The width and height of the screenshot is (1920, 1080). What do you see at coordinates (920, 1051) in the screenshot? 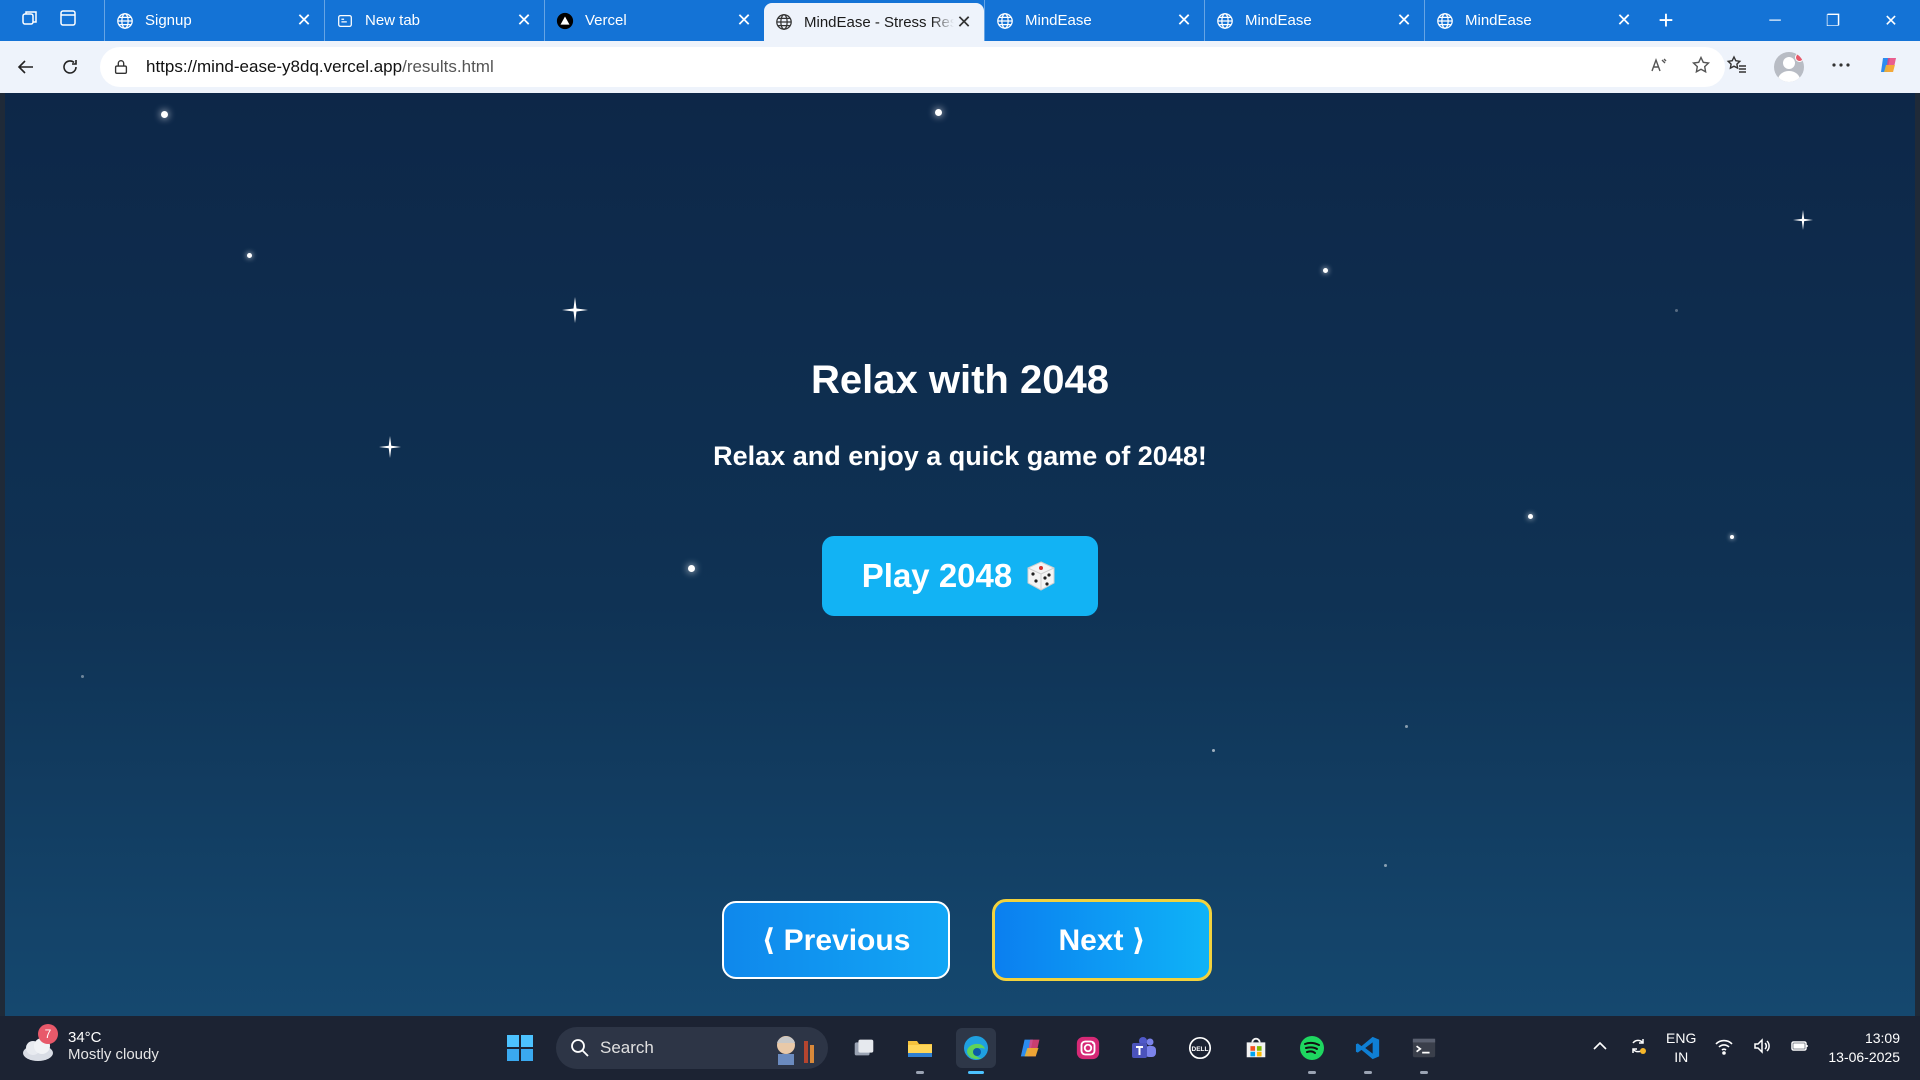
I see `file-explorer-icon` at bounding box center [920, 1051].